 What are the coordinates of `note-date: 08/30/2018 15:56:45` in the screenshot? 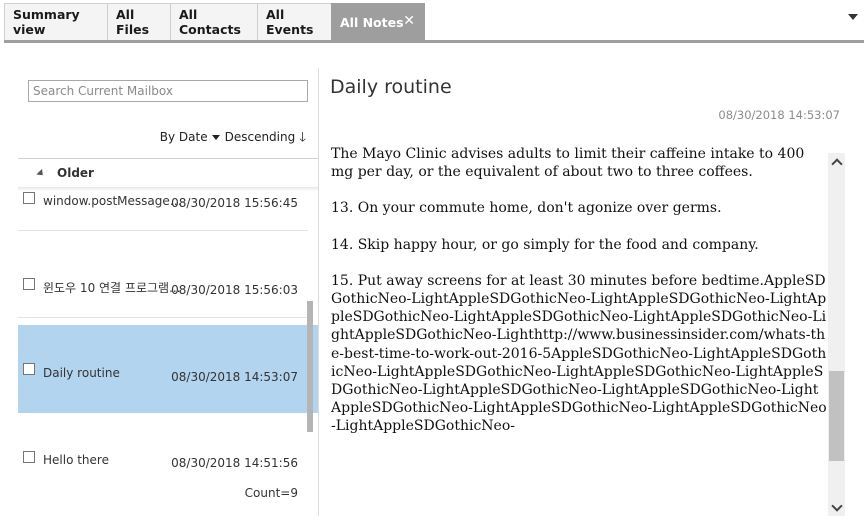 It's located at (234, 203).